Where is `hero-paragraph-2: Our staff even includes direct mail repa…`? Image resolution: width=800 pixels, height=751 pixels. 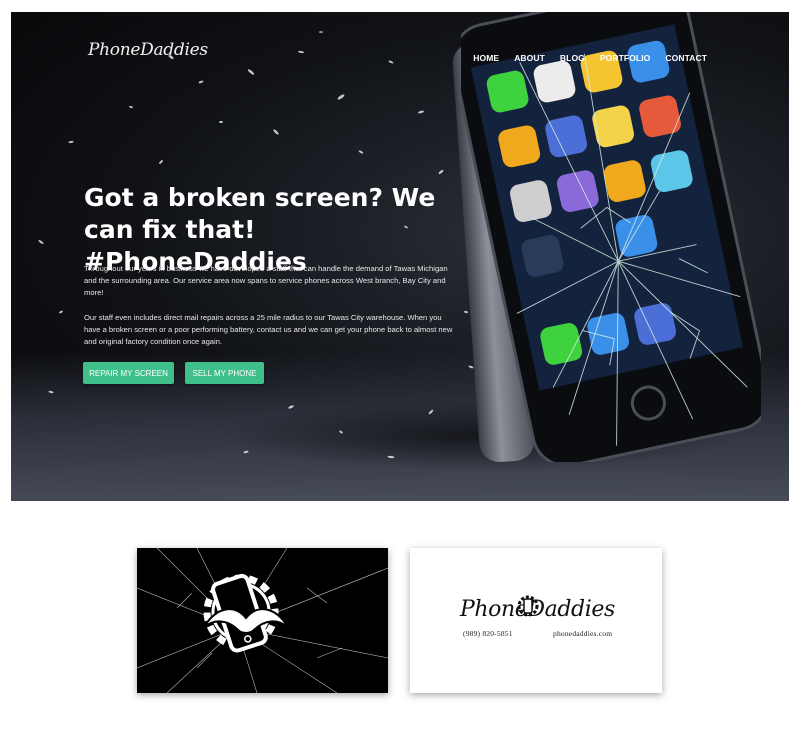
hero-paragraph-2: Our staff even includes direct mail repa… is located at coordinates (268, 329).